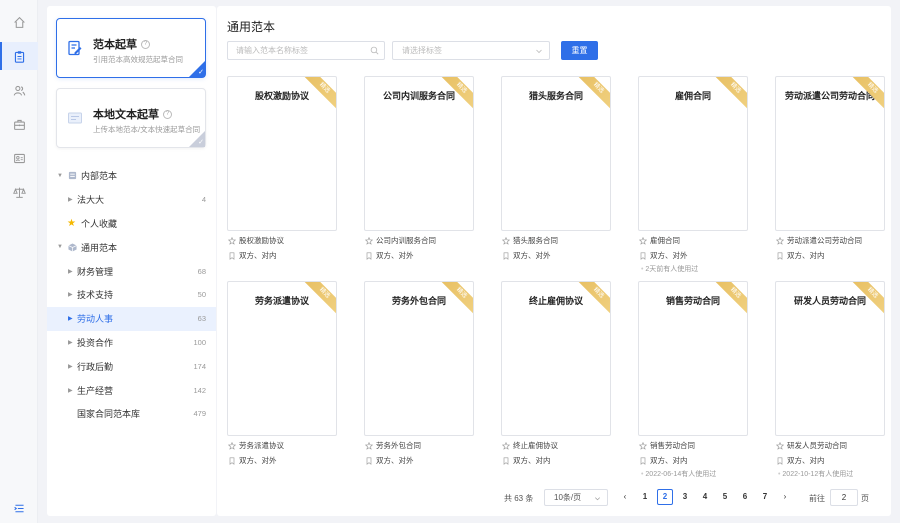 The width and height of the screenshot is (900, 523). I want to click on page-number-7: 7, so click(765, 497).